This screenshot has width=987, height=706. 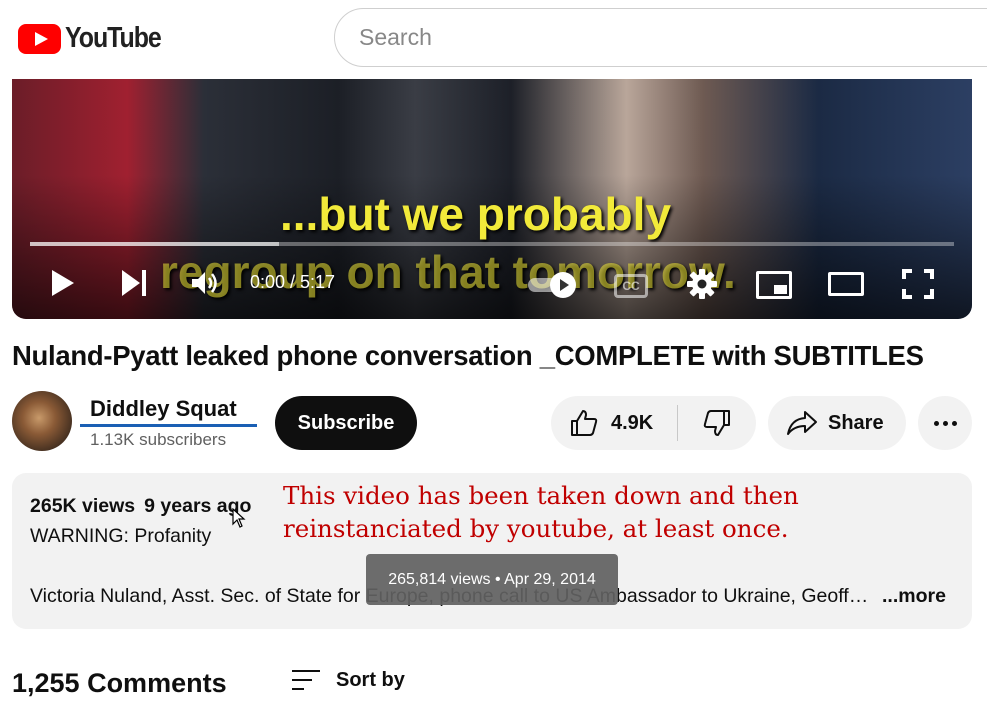 What do you see at coordinates (802, 423) in the screenshot?
I see `share-arrow-icon` at bounding box center [802, 423].